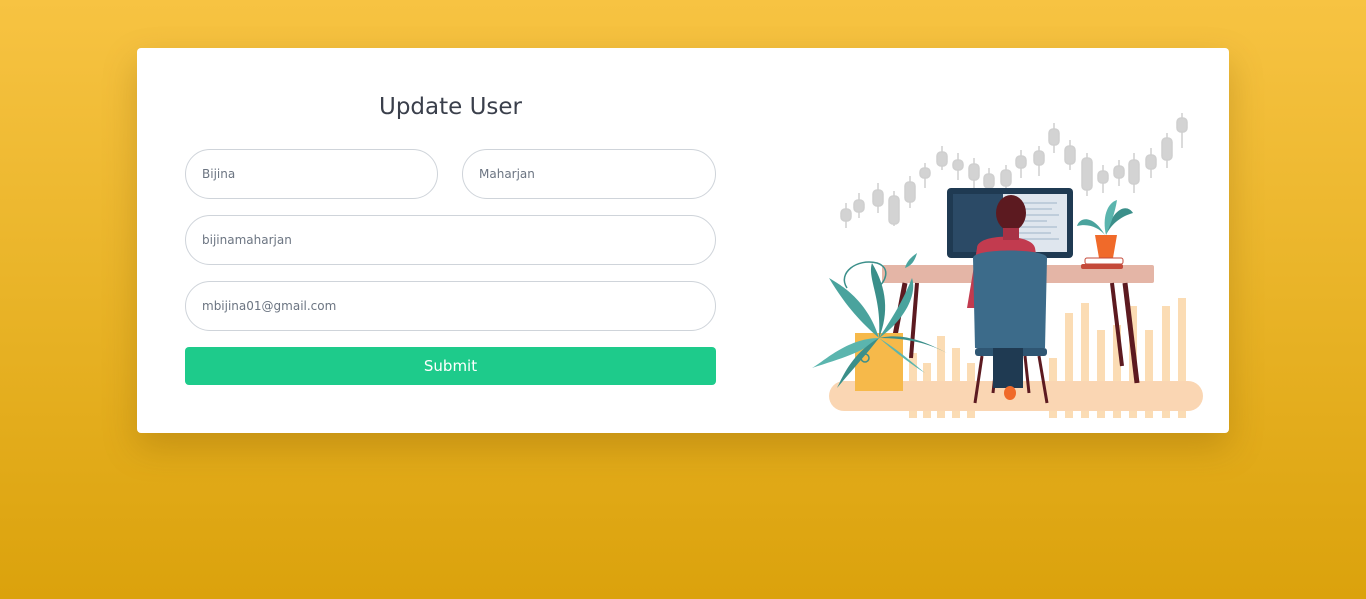  What do you see at coordinates (450, 107) in the screenshot?
I see `page-title: Update User` at bounding box center [450, 107].